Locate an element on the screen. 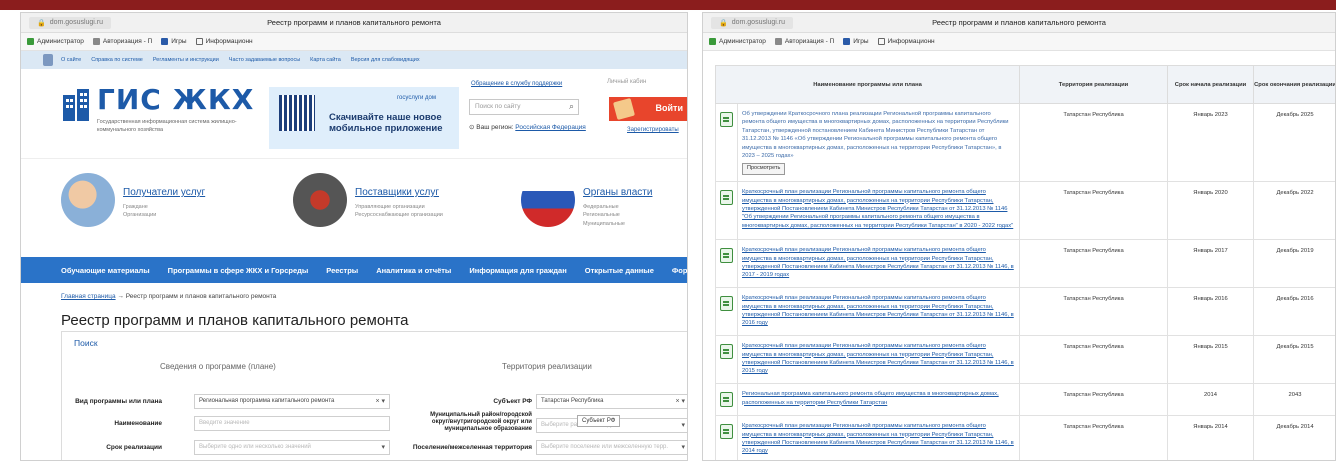 The height and width of the screenshot is (461, 1336). login-button: Войти is located at coordinates (648, 109).